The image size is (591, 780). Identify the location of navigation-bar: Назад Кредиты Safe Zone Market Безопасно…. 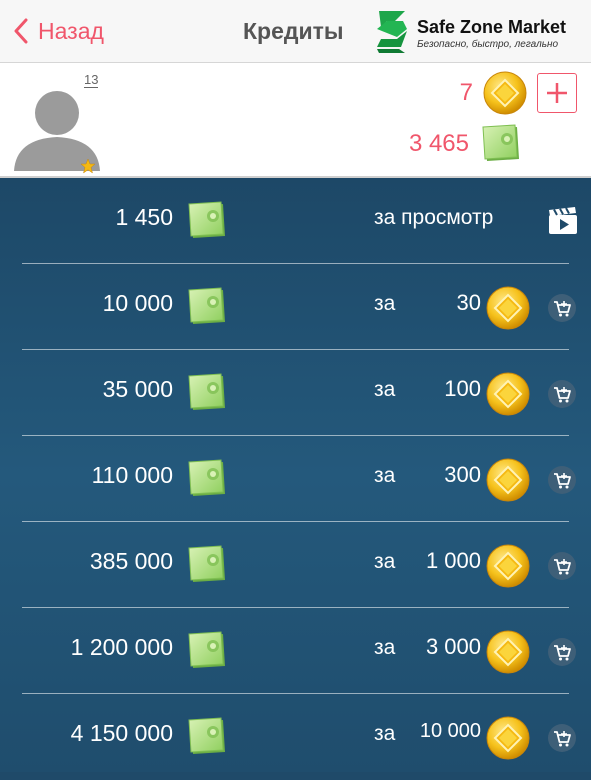
(295, 31).